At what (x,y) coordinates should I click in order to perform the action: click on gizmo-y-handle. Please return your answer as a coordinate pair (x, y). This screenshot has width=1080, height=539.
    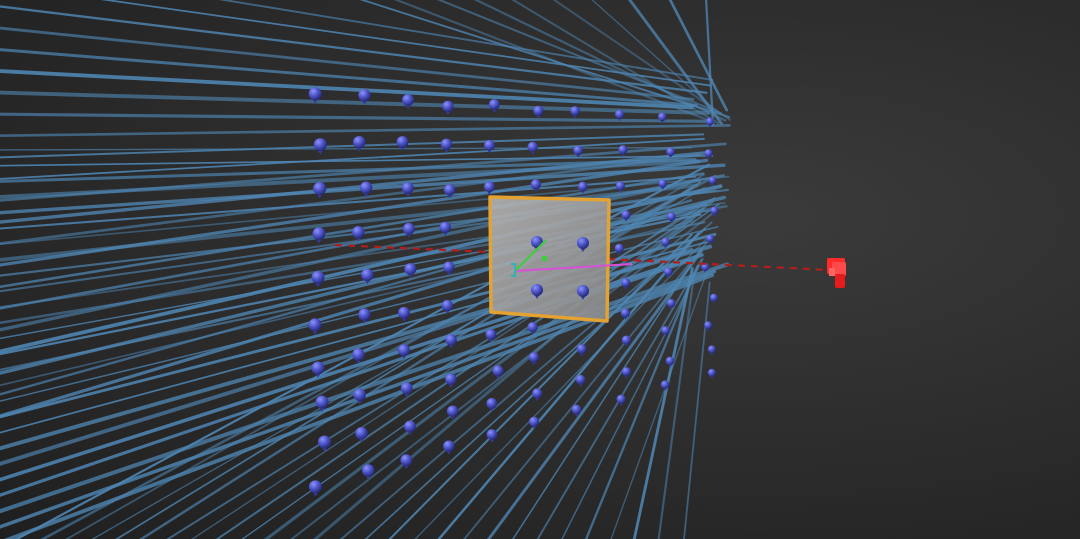
    Looking at the image, I should click on (544, 258).